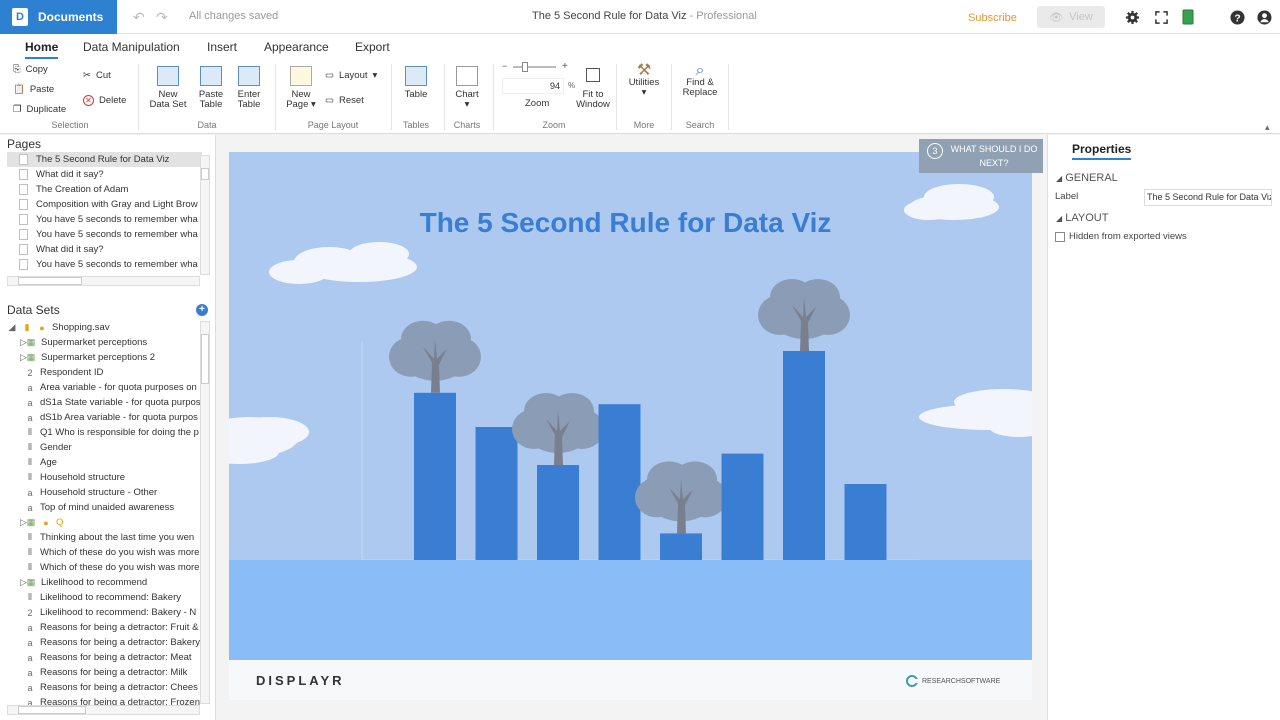 Image resolution: width=1280 pixels, height=720 pixels. I want to click on tab-appearance: Appearance, so click(296, 47).